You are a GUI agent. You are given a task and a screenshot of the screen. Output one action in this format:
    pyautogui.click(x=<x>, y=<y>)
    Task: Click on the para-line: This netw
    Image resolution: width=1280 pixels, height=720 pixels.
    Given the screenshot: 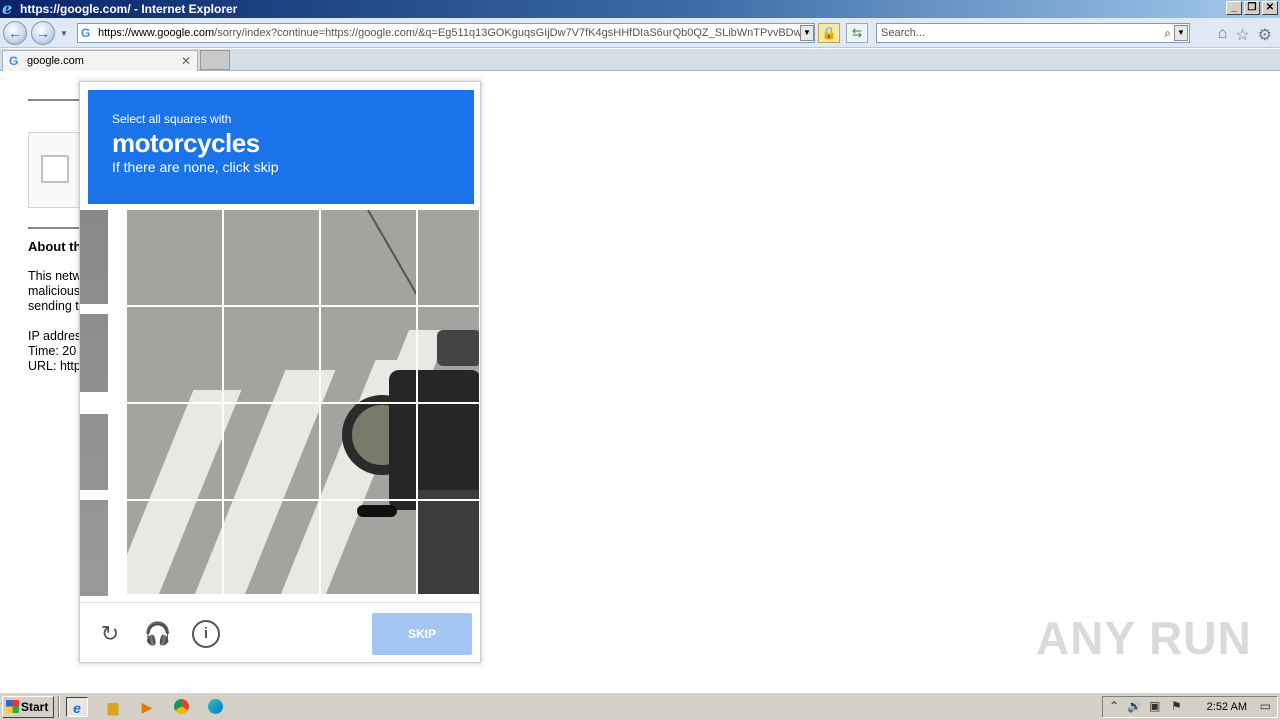 What is the action you would take?
    pyautogui.click(x=55, y=276)
    